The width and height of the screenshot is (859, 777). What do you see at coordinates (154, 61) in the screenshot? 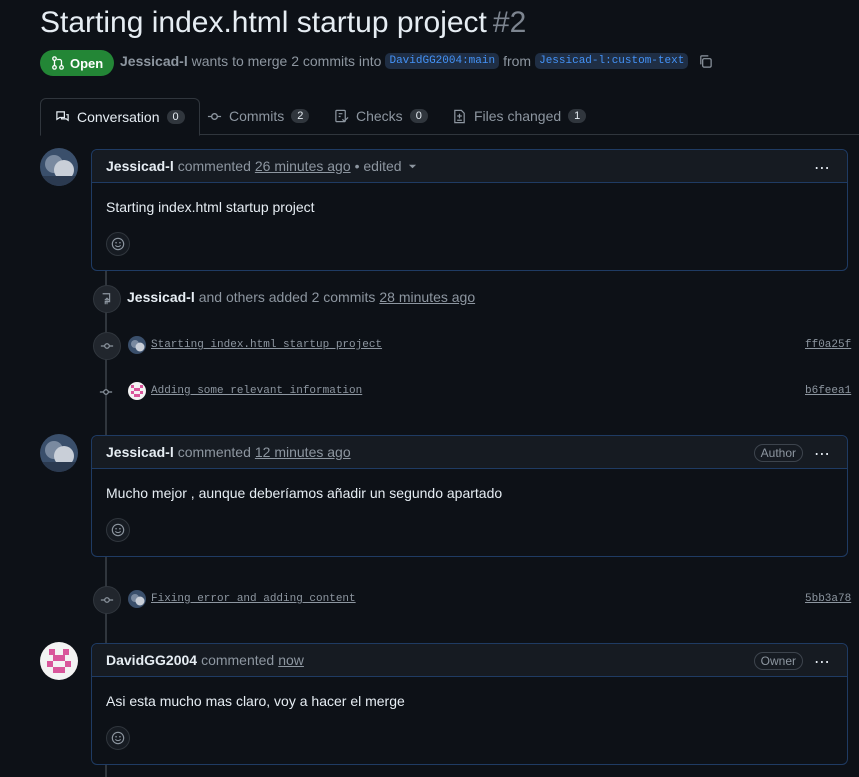
I see `pr-author-link: Jessicad-l` at bounding box center [154, 61].